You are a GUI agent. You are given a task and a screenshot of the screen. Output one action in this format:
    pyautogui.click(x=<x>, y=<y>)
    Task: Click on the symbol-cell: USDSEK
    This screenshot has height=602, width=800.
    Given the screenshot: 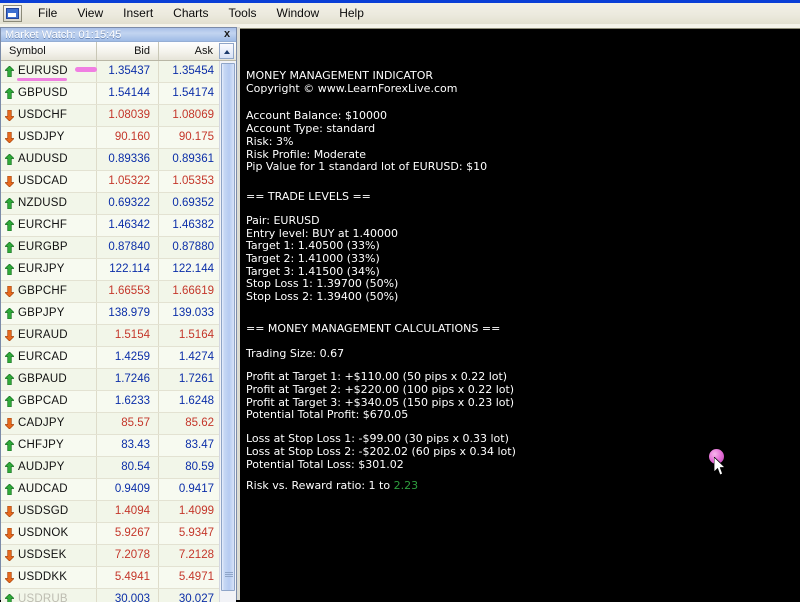 What is the action you would take?
    pyautogui.click(x=49, y=555)
    